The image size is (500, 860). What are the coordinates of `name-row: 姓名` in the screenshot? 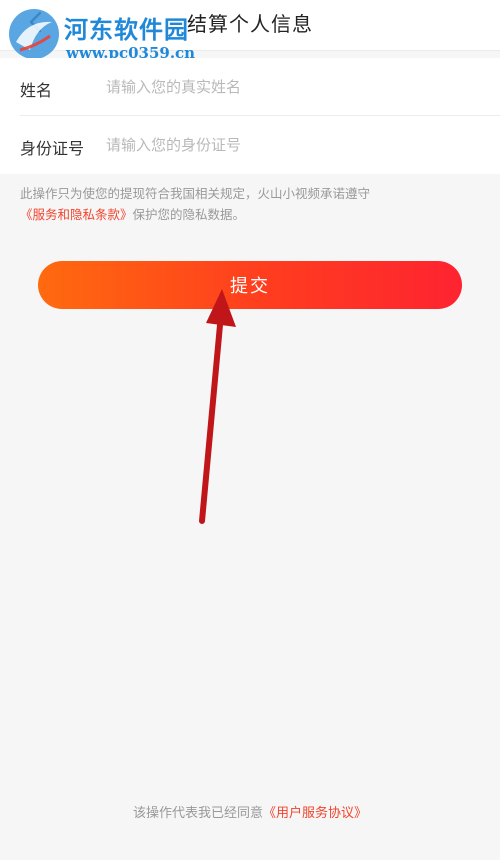 It's located at (250, 87).